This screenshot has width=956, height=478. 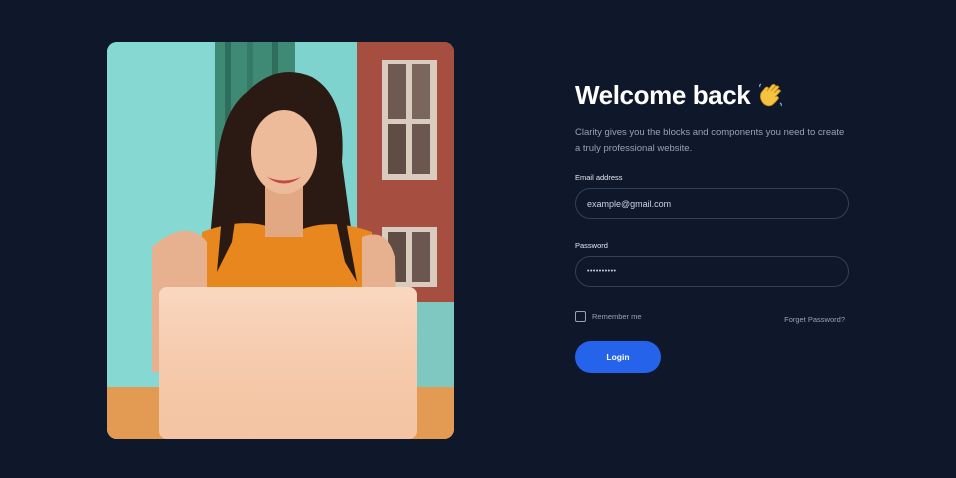 I want to click on remember-me: Remember me, so click(x=608, y=316).